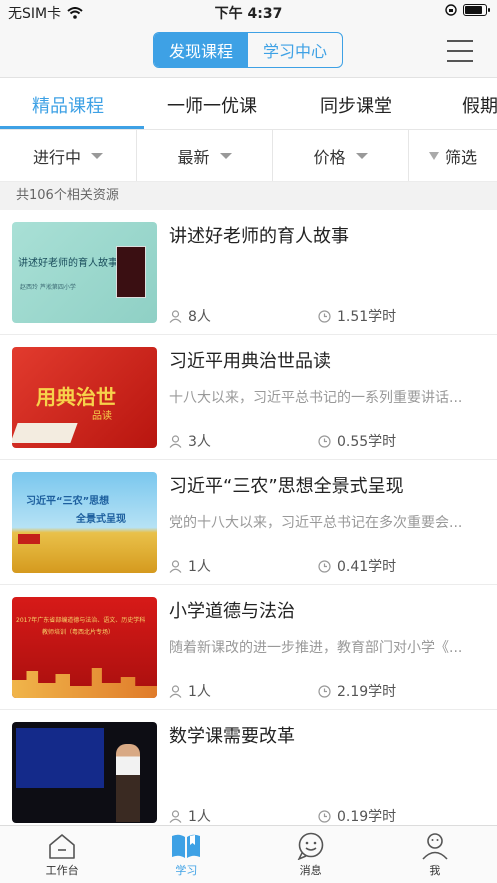 The width and height of the screenshot is (497, 883). What do you see at coordinates (68, 263) in the screenshot?
I see `thumb-title: 讲述好老师的育人故事` at bounding box center [68, 263].